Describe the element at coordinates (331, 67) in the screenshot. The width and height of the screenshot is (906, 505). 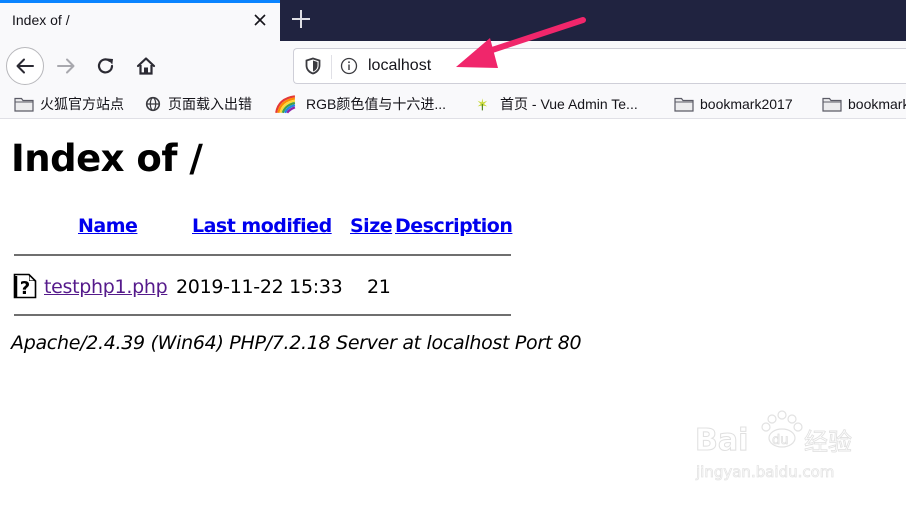
I see `url-separator` at that location.